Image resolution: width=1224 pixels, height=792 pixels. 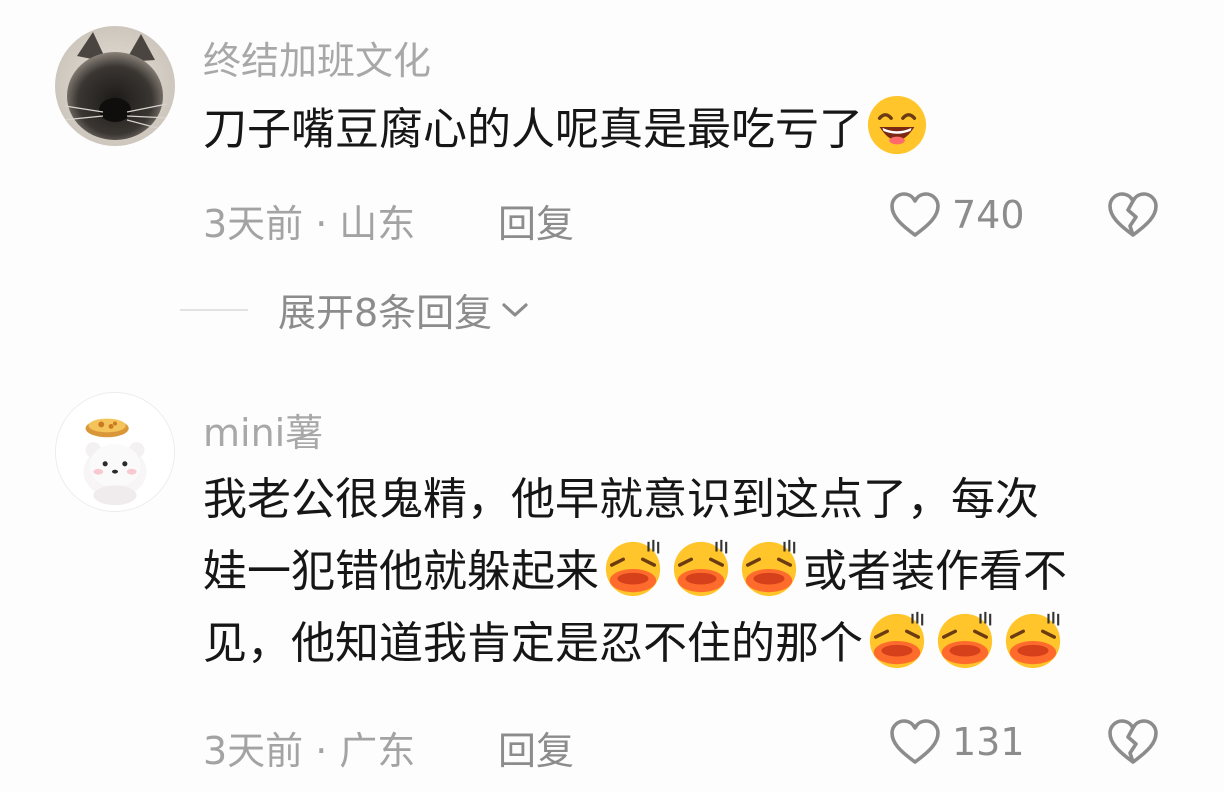 I want to click on comment-text-segment: 或者装作看不, so click(x=935, y=571).